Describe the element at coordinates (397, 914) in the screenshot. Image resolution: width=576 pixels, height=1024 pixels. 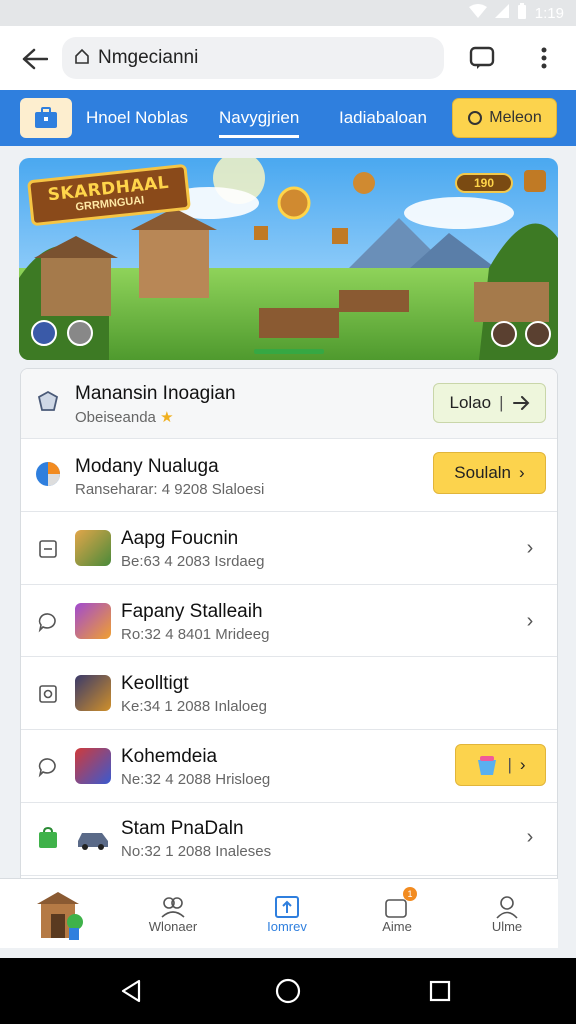
I see `bottom-nav-item-3: 1 Aime` at that location.